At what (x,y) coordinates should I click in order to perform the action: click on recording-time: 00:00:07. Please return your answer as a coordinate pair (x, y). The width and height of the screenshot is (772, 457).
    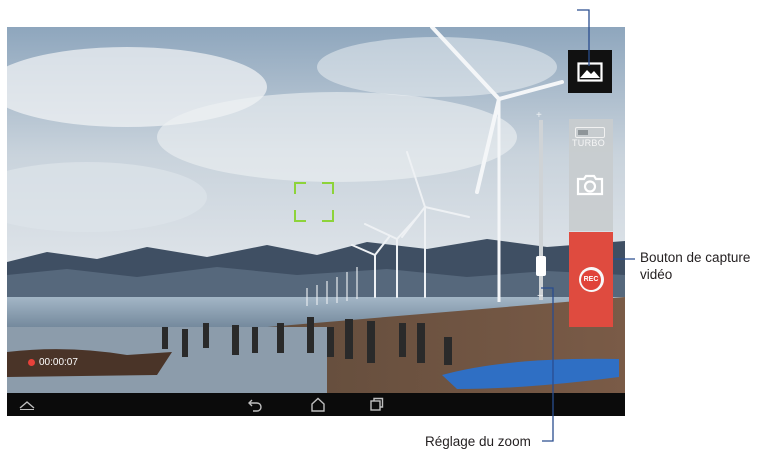
    Looking at the image, I should click on (58, 362).